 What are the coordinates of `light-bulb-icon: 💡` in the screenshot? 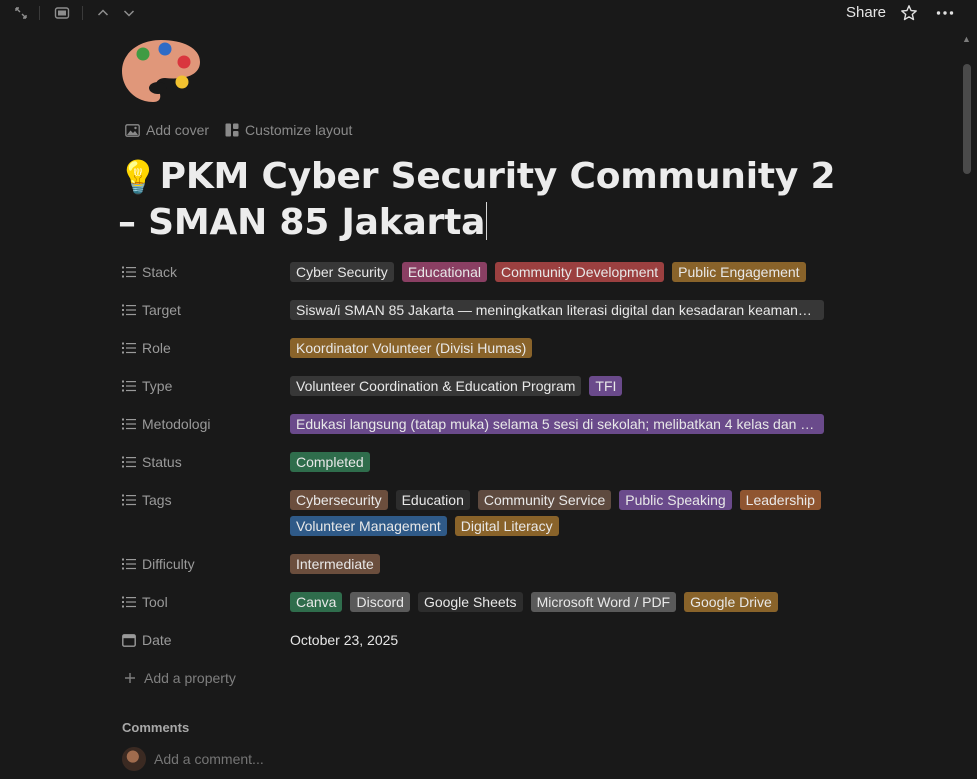 It's located at (138, 177).